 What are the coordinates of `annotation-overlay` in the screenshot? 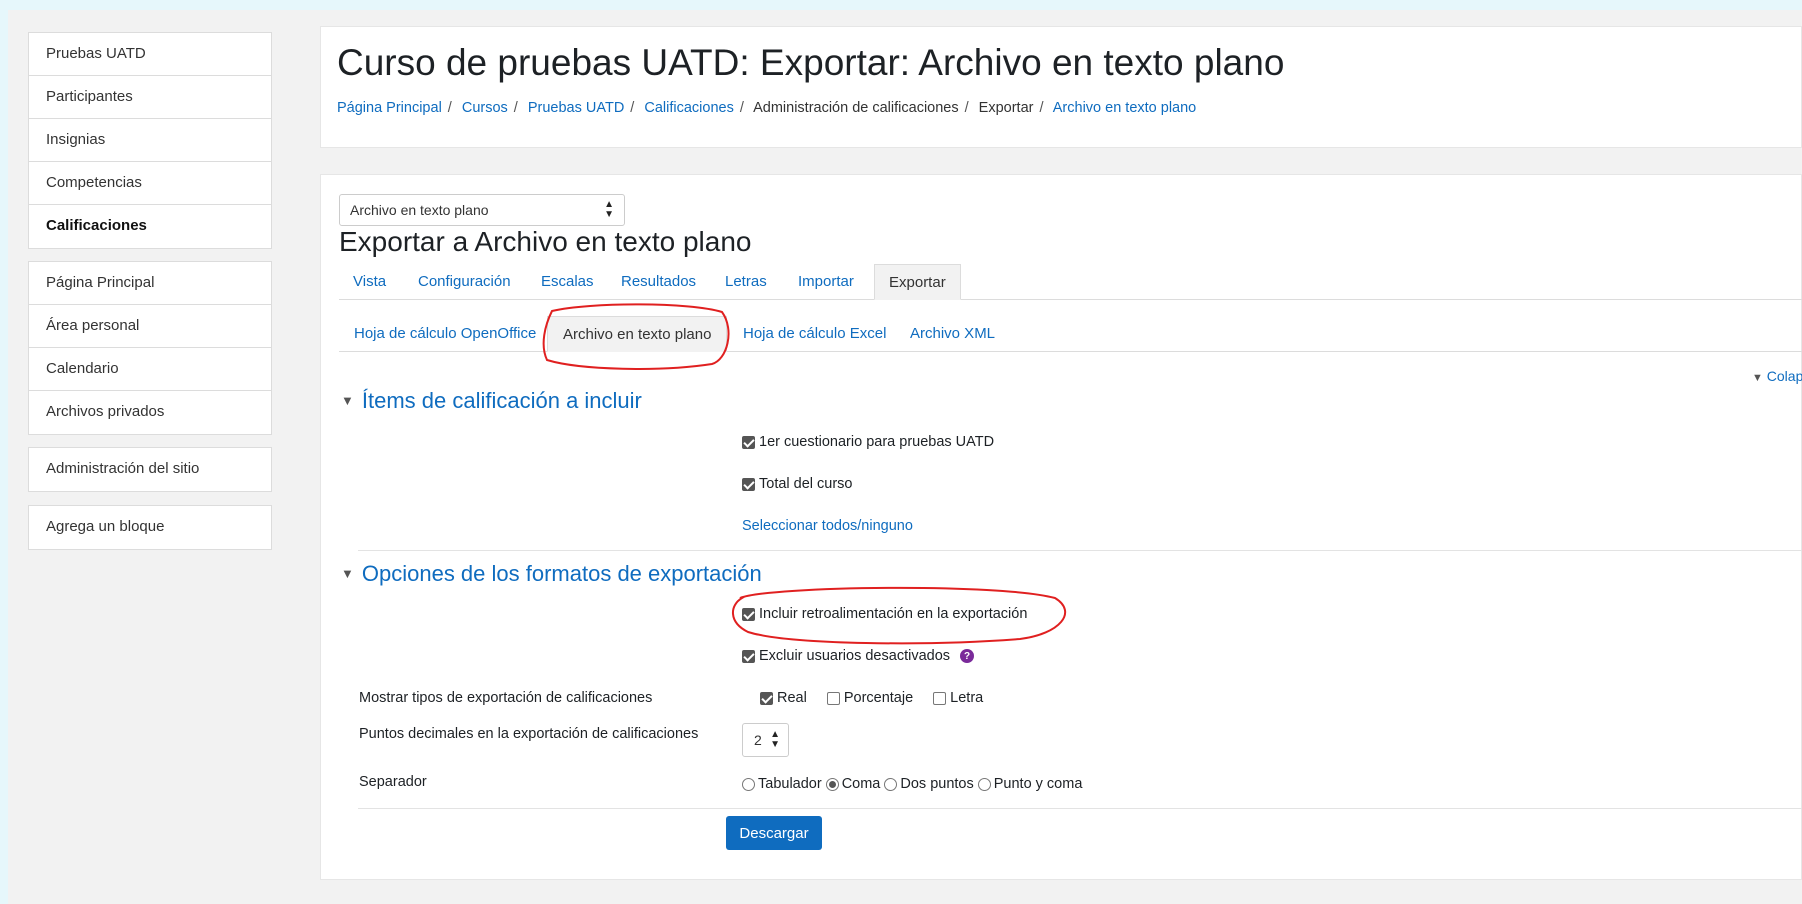 It's located at (804, 474).